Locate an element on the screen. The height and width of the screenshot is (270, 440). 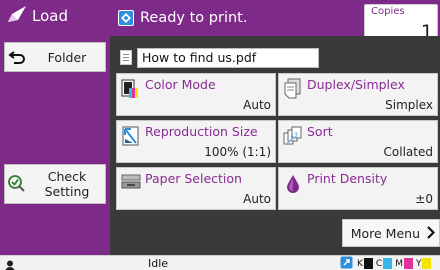
more-menu-button: More Menu is located at coordinates (391, 233).